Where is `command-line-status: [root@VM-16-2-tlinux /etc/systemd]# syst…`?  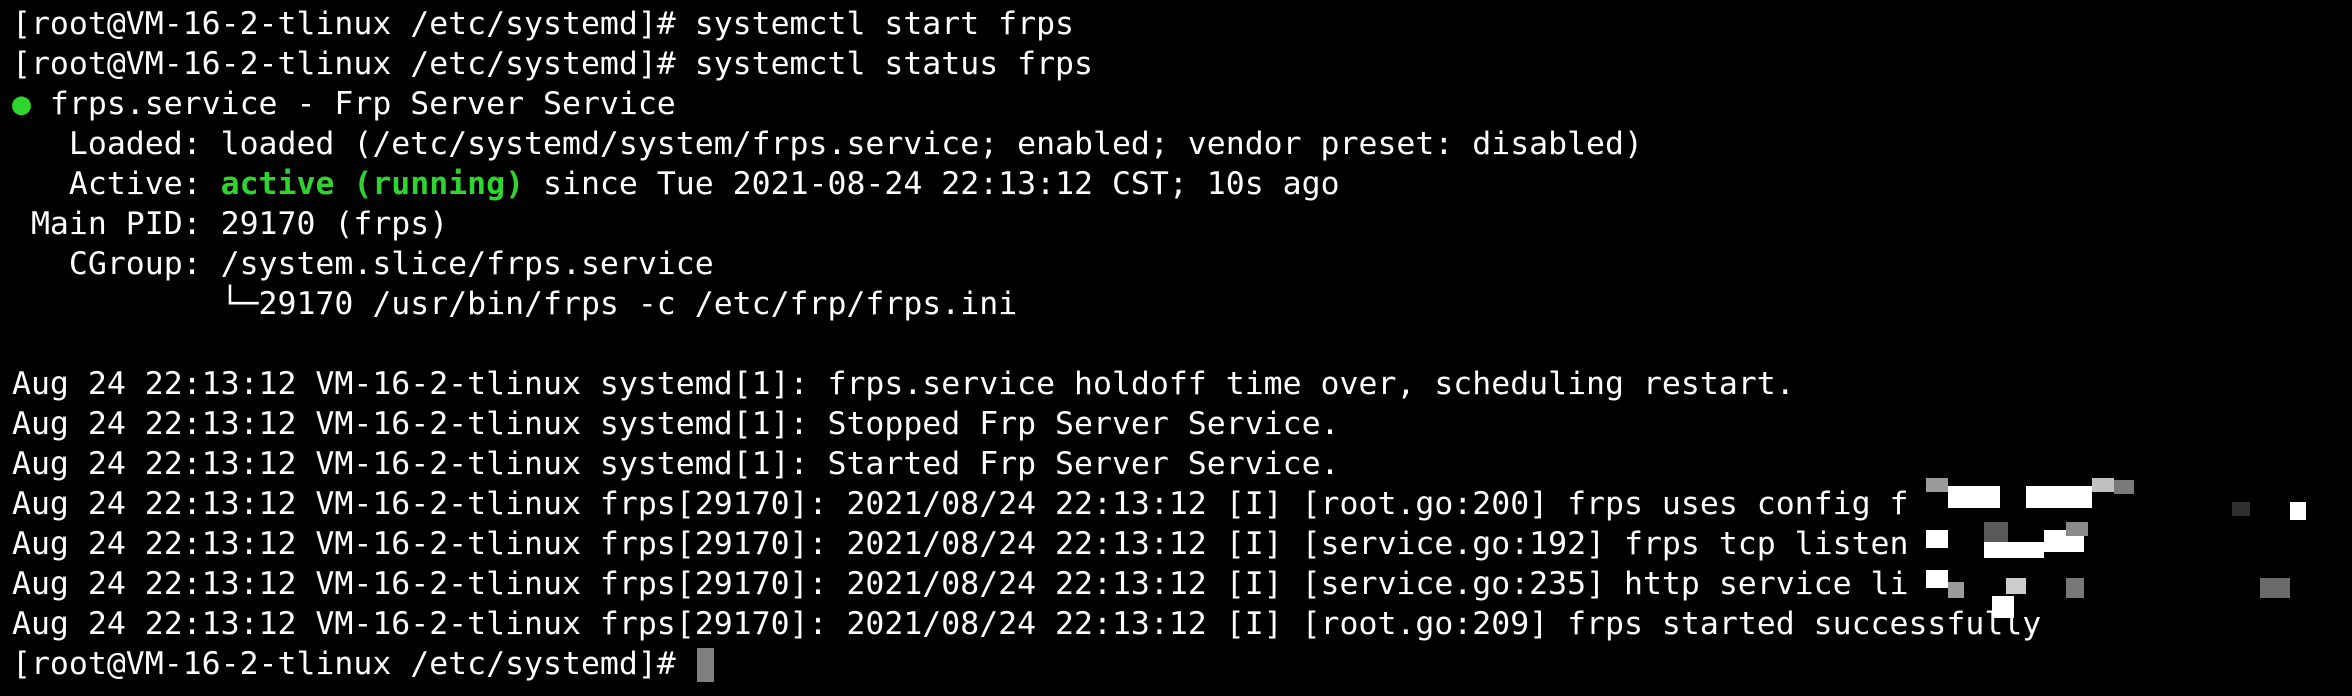
command-line-status: [root@VM-16-2-tlinux /etc/systemd]# syst… is located at coordinates (552, 64).